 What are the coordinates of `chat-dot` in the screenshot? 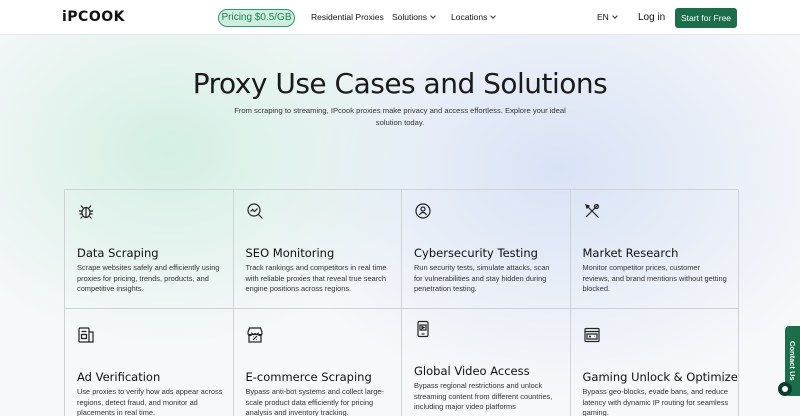 It's located at (785, 389).